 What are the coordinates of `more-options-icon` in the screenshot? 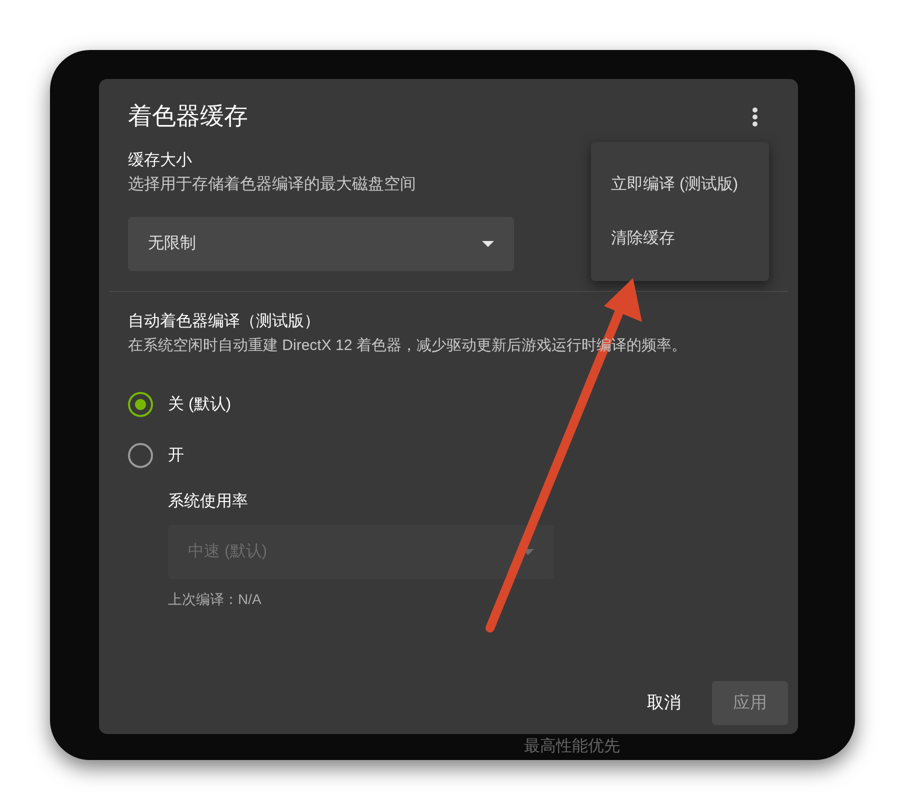 It's located at (755, 117).